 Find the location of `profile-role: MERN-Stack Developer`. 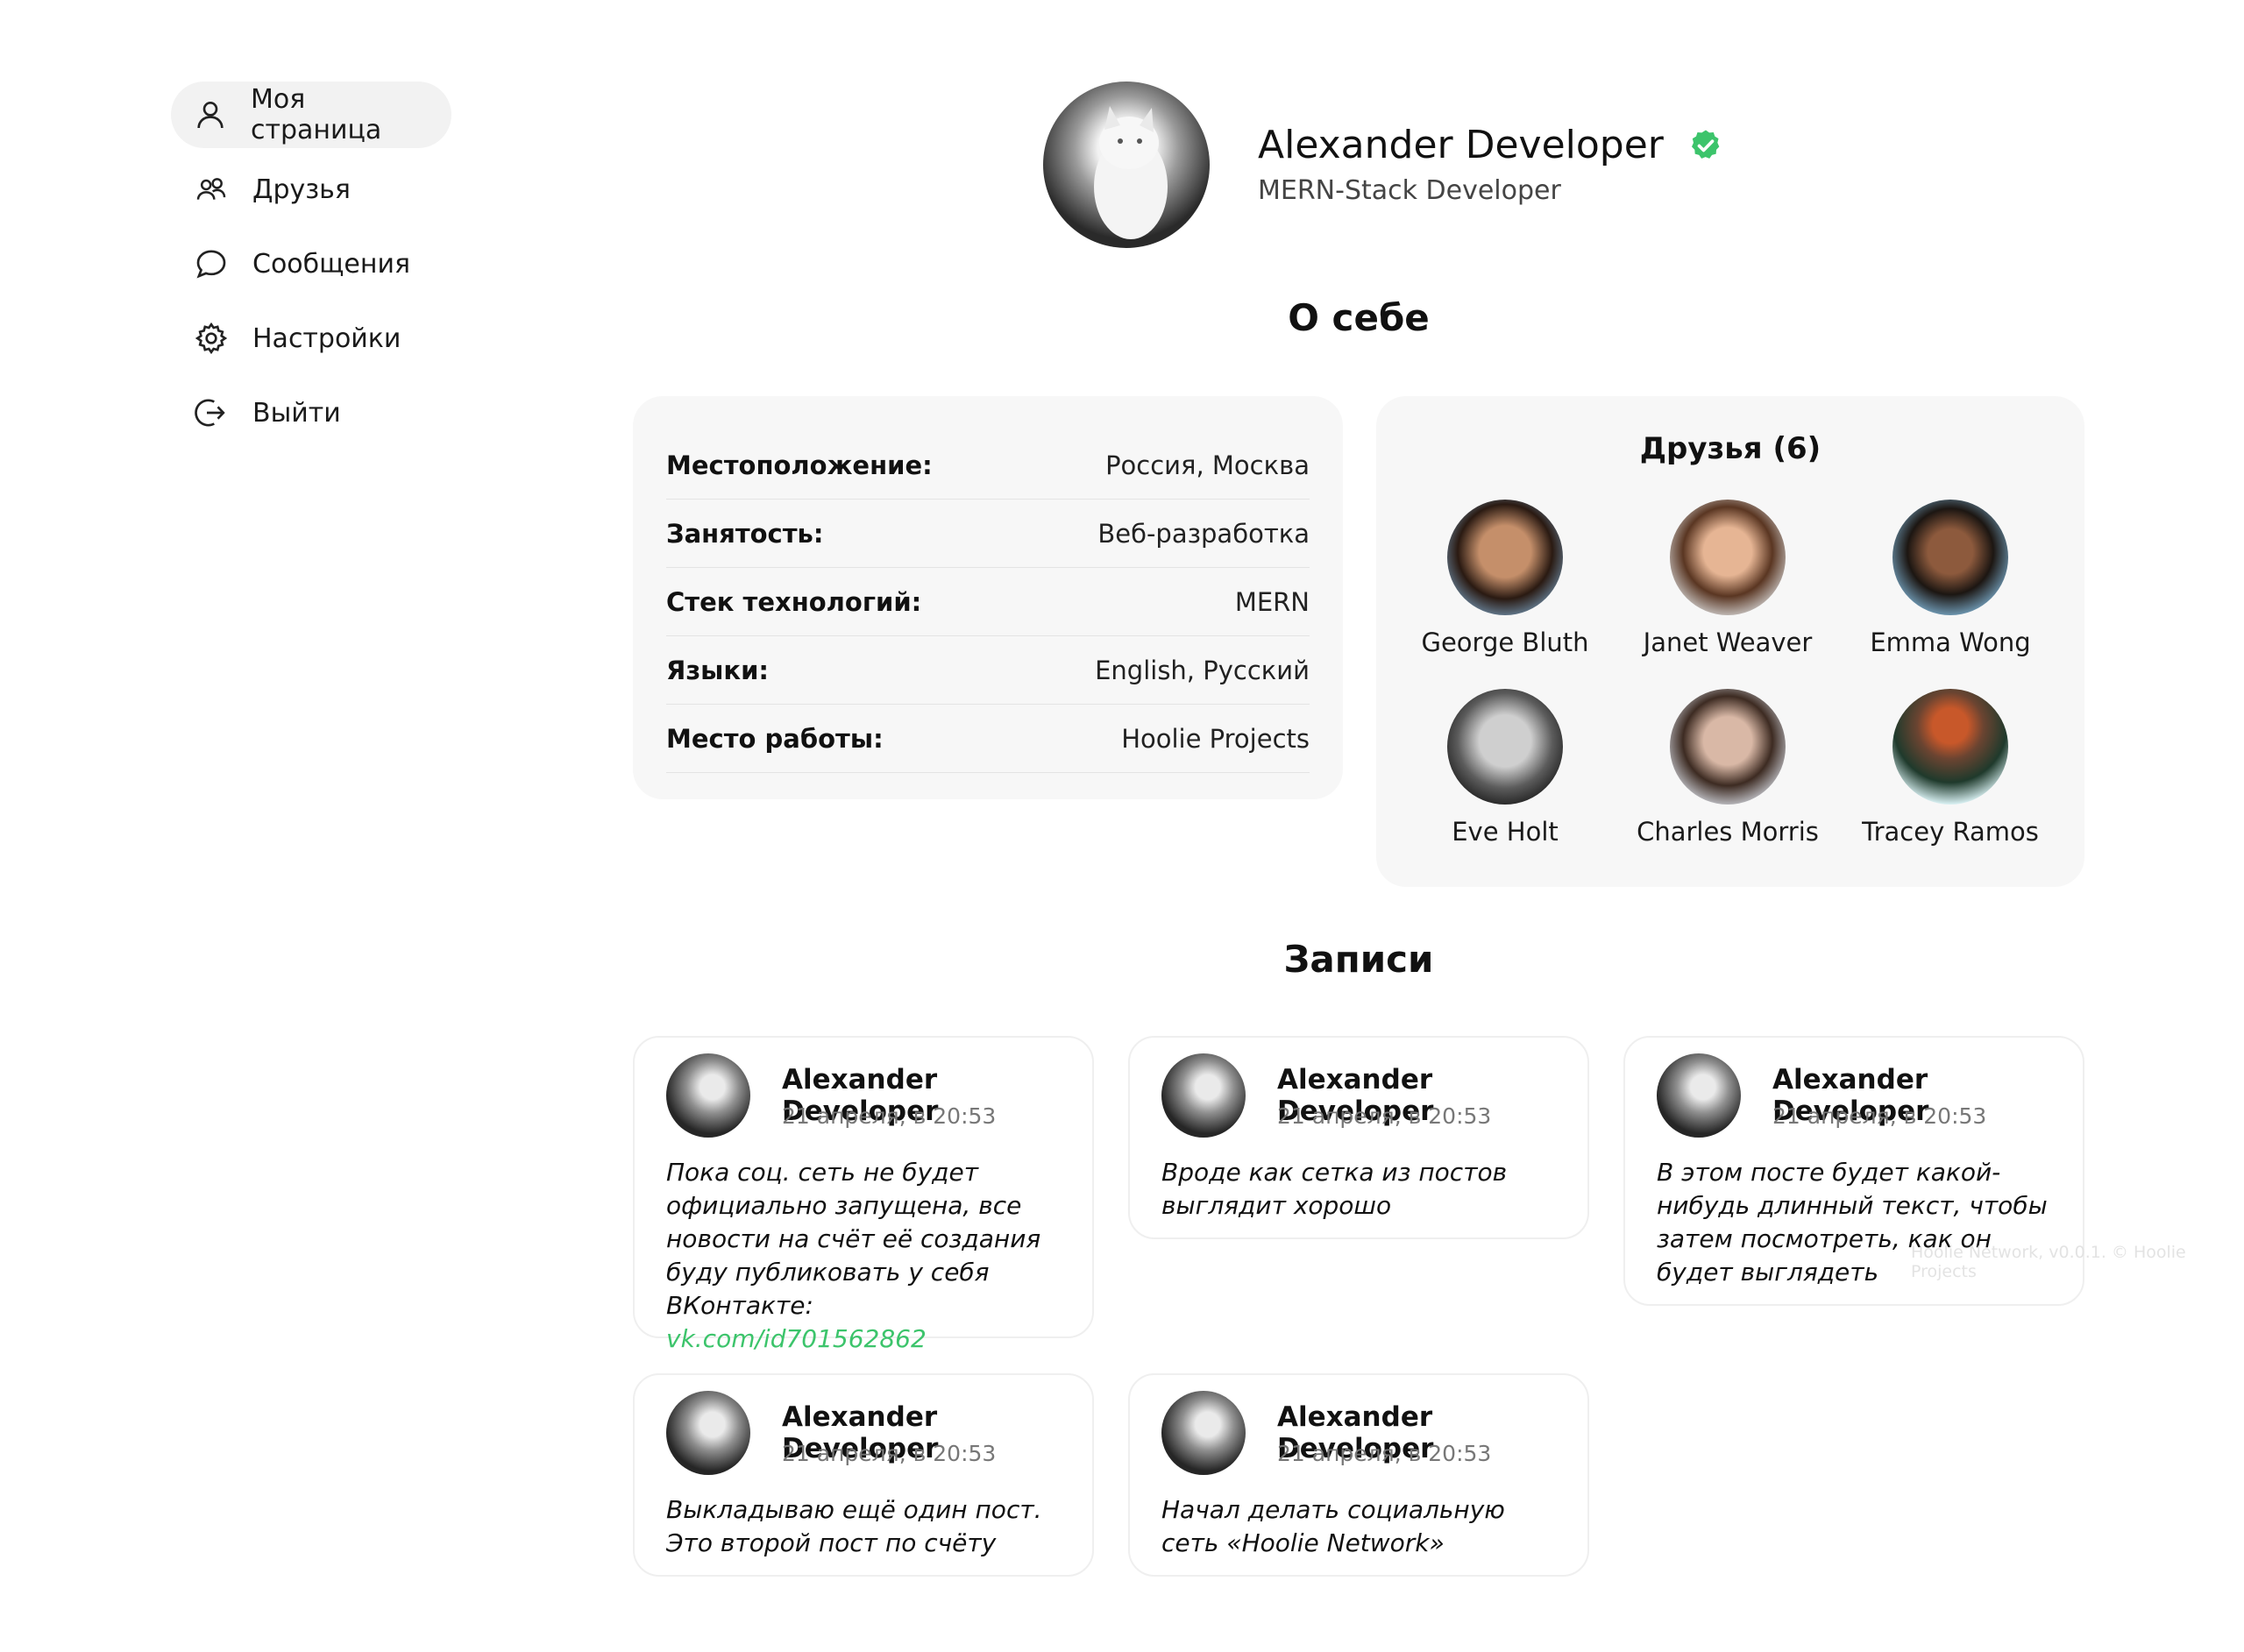

profile-role: MERN-Stack Developer is located at coordinates (1409, 190).